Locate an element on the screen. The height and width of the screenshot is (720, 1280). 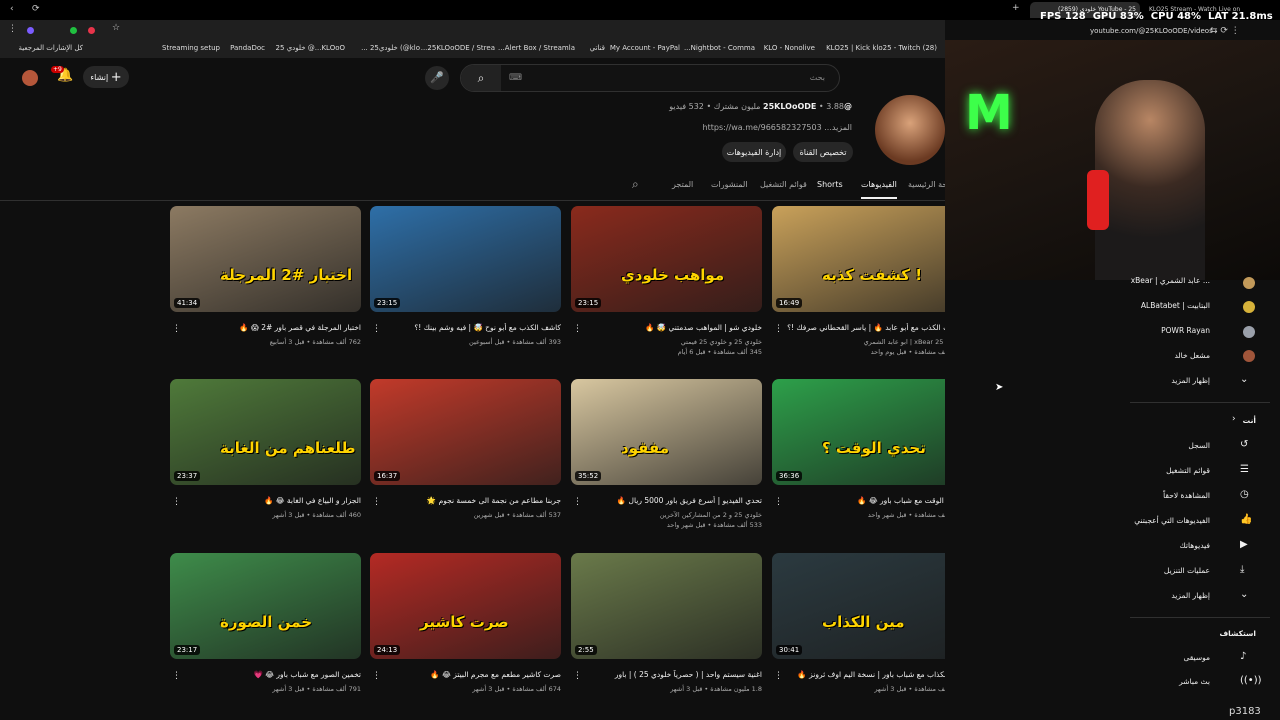
bookmark-item: KLOoO...@ خلودي 25 is located at coordinates (310, 48).